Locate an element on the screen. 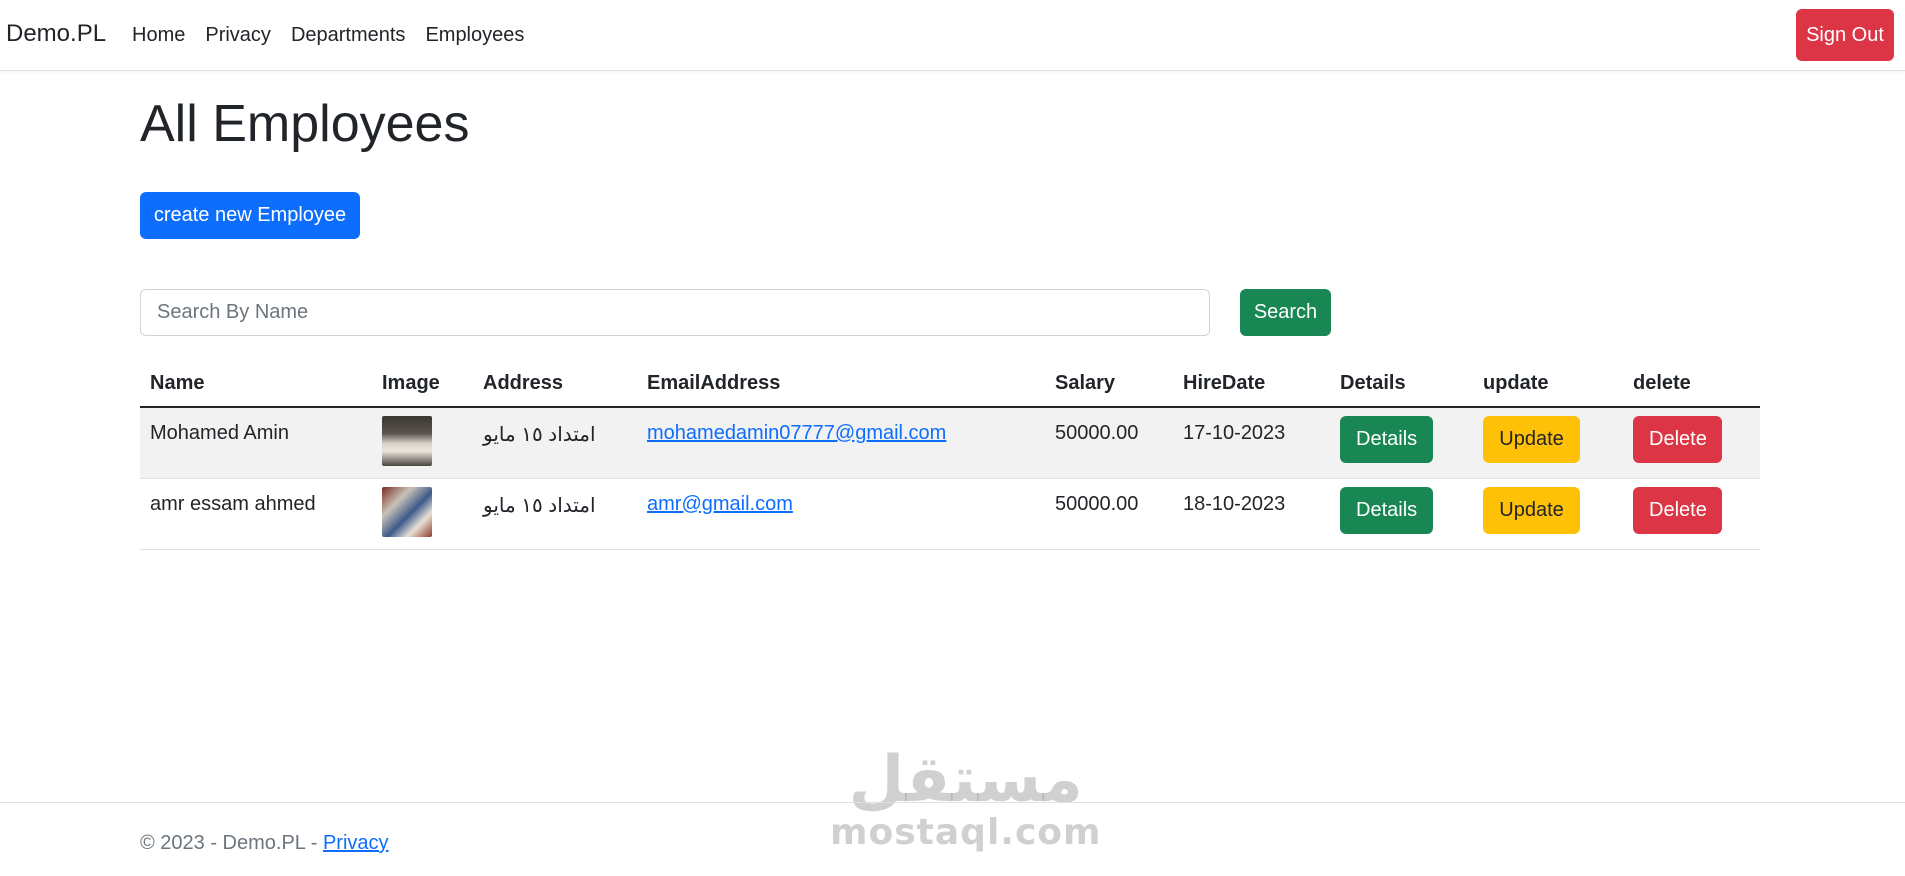 The height and width of the screenshot is (876, 1905). footer-privacy-link: Privacy is located at coordinates (356, 843).